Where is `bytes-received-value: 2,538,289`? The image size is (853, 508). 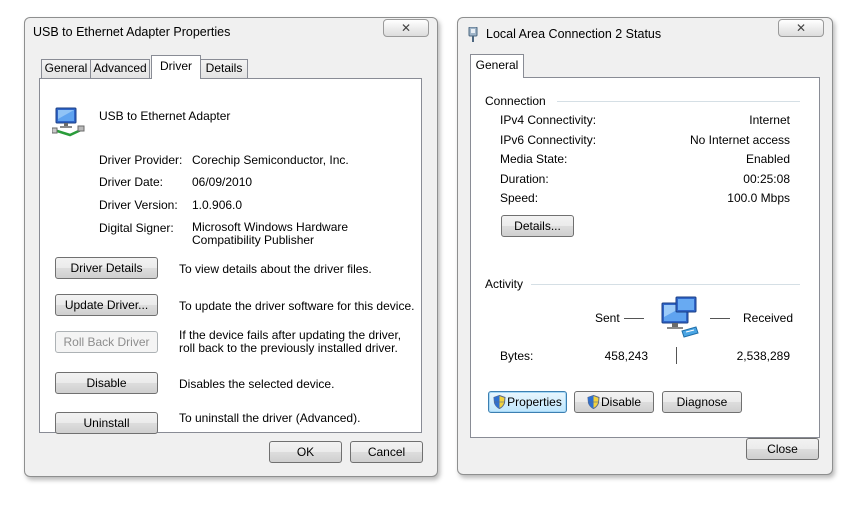 bytes-received-value: 2,538,289 is located at coordinates (763, 356).